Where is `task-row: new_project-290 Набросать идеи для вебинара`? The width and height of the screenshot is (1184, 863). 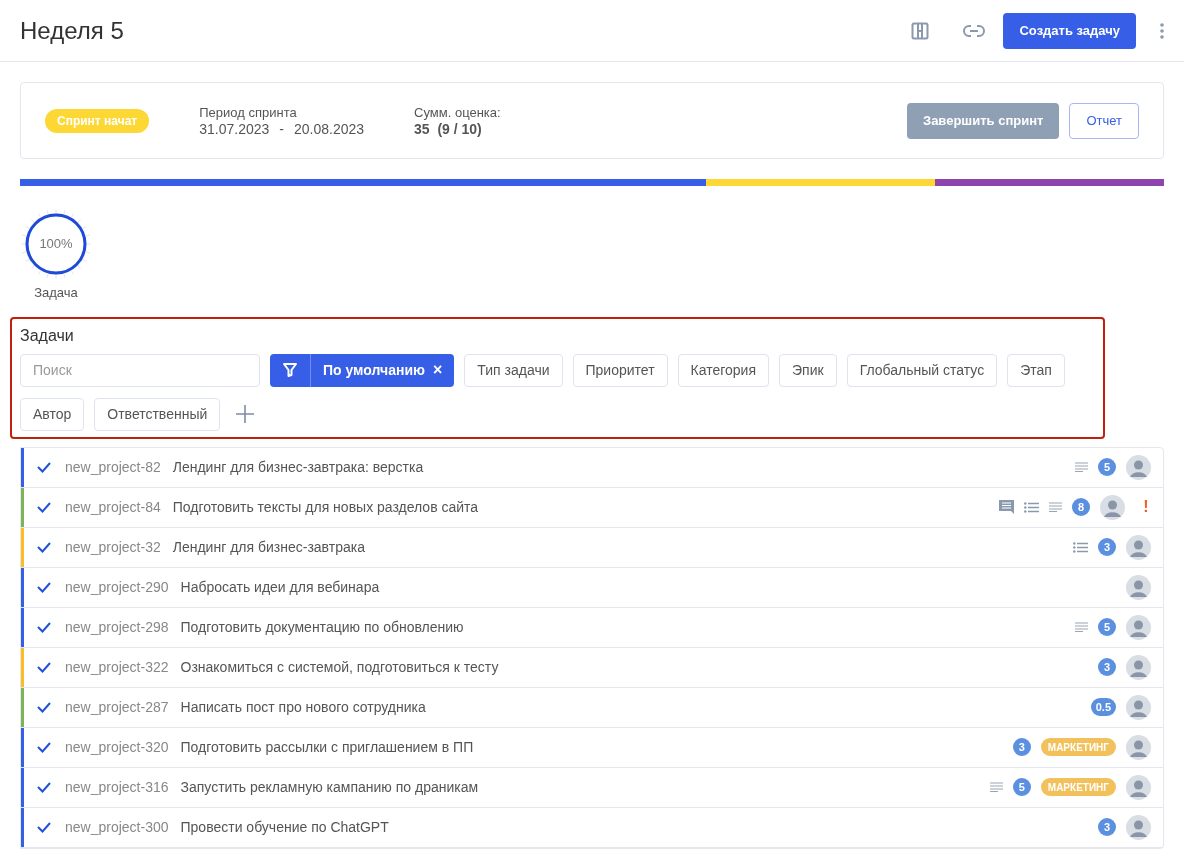
task-row: new_project-290 Набросать идеи для вебинара is located at coordinates (592, 587).